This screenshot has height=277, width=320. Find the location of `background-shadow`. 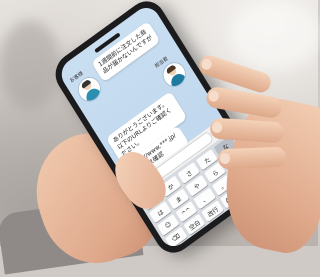

background-shadow is located at coordinates (30, 65).